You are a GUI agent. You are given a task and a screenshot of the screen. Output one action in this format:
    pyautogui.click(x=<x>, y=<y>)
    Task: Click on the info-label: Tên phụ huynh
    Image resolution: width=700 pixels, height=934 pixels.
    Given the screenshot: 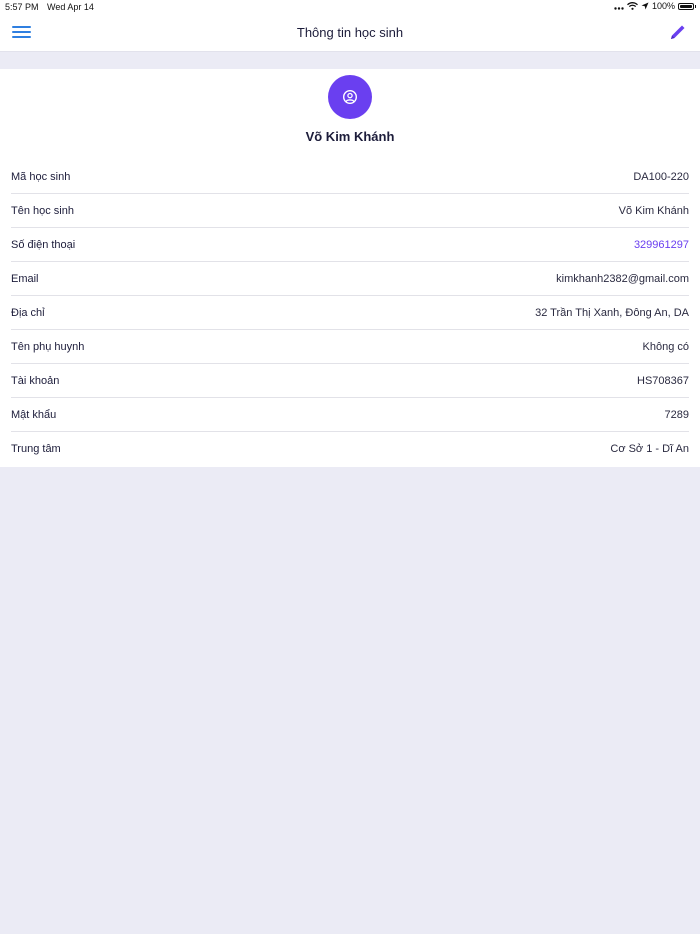 What is the action you would take?
    pyautogui.click(x=48, y=346)
    